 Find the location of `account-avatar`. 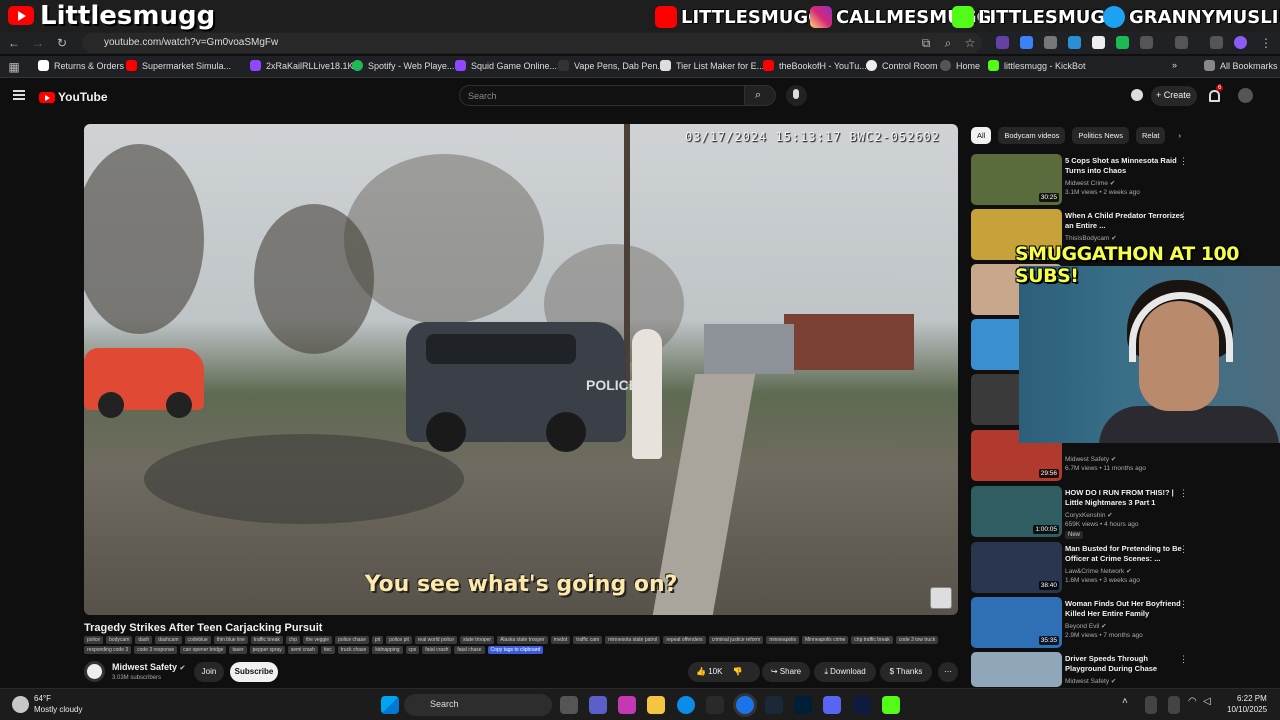

account-avatar is located at coordinates (1245, 95).